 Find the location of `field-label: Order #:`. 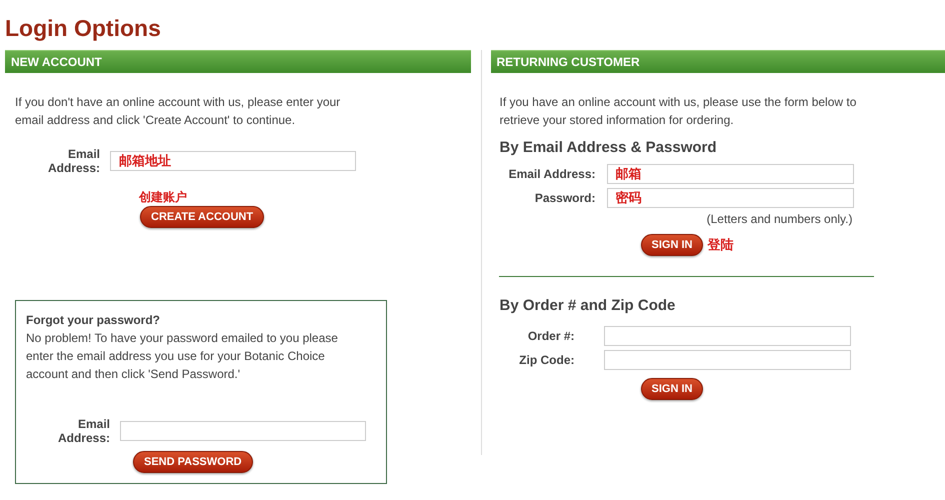

field-label: Order #: is located at coordinates (550, 336).